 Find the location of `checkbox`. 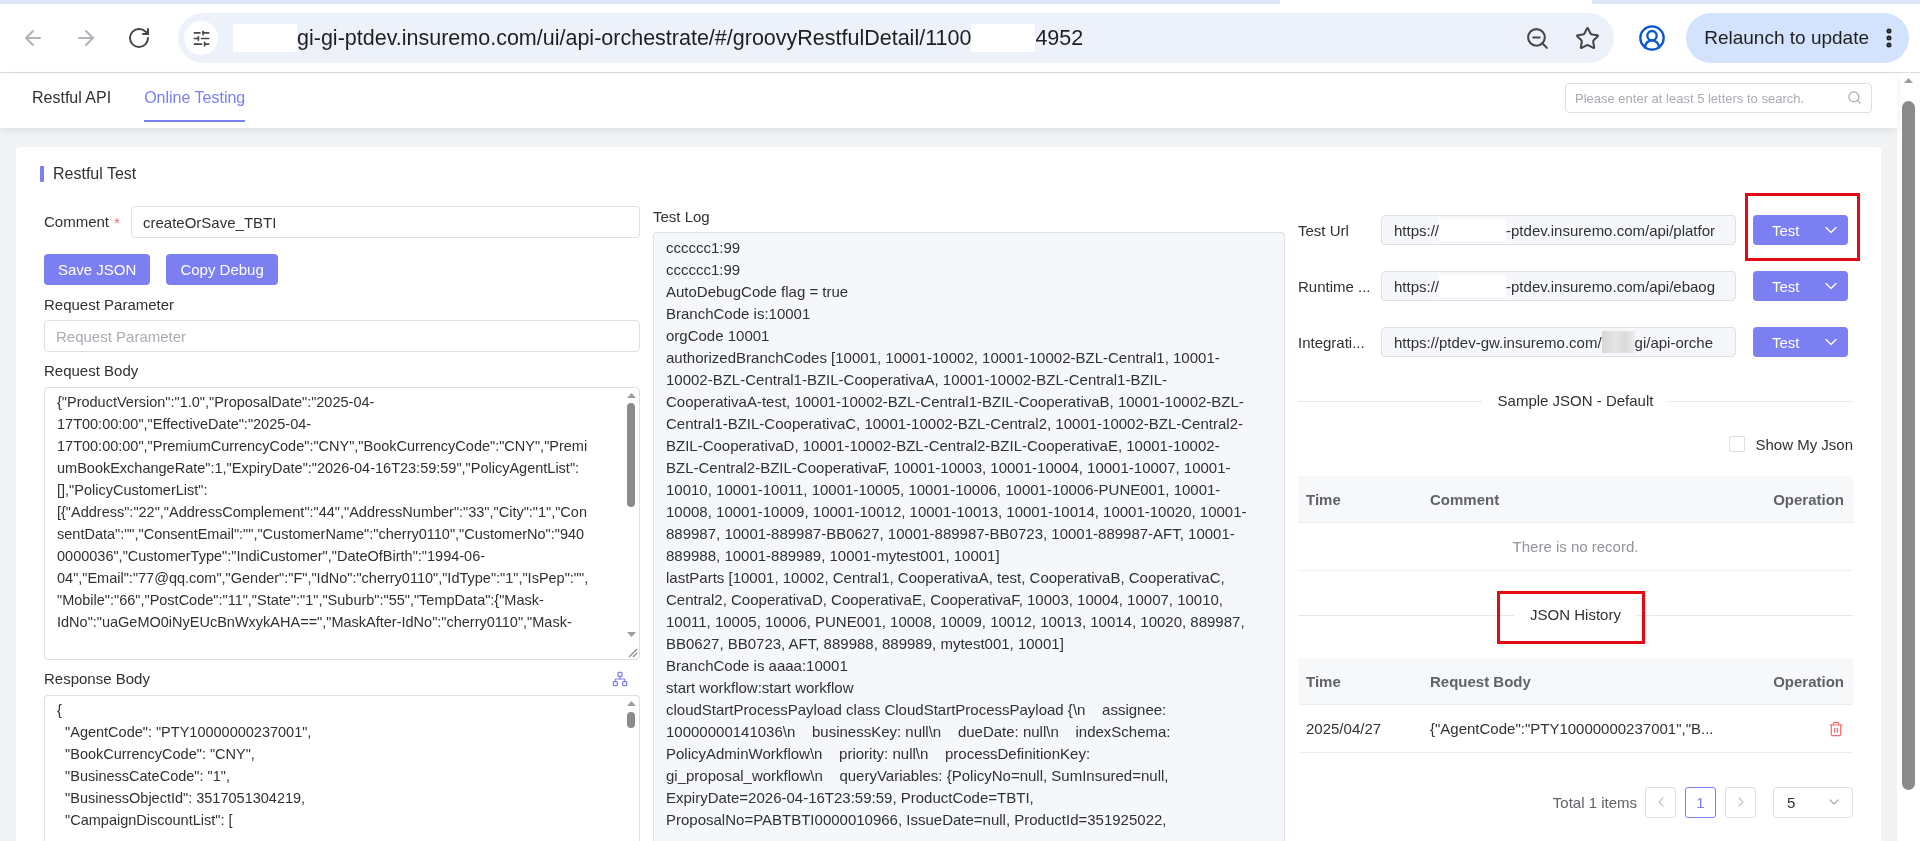

checkbox is located at coordinates (1737, 444).